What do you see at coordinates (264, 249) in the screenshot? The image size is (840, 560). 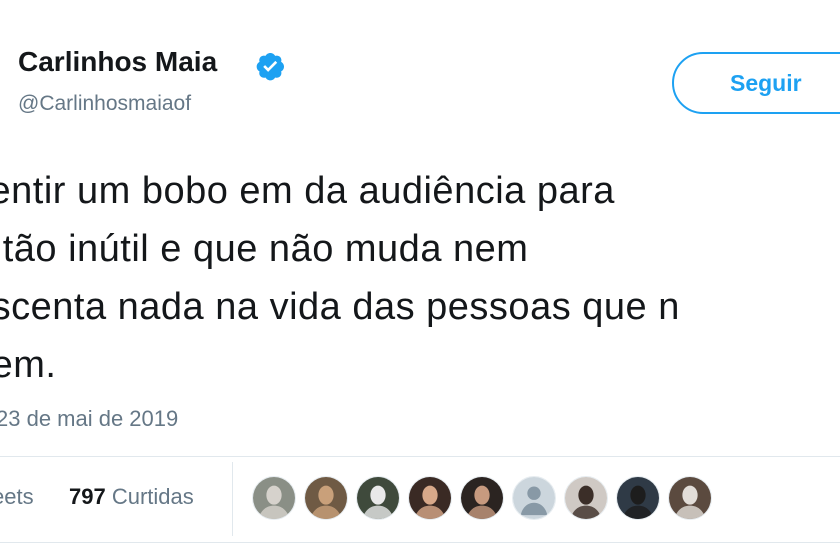 I see `tweet-text-line: o tão inútil e que não muda nem` at bounding box center [264, 249].